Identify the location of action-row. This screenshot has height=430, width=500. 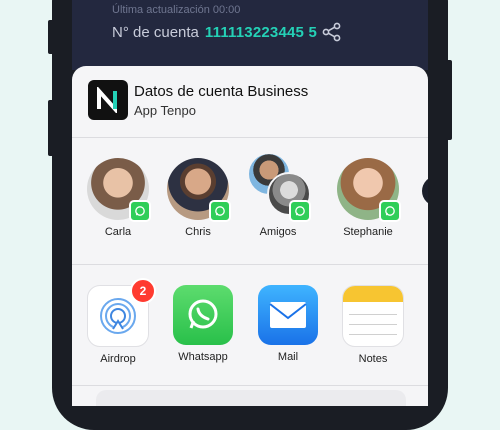
(251, 398).